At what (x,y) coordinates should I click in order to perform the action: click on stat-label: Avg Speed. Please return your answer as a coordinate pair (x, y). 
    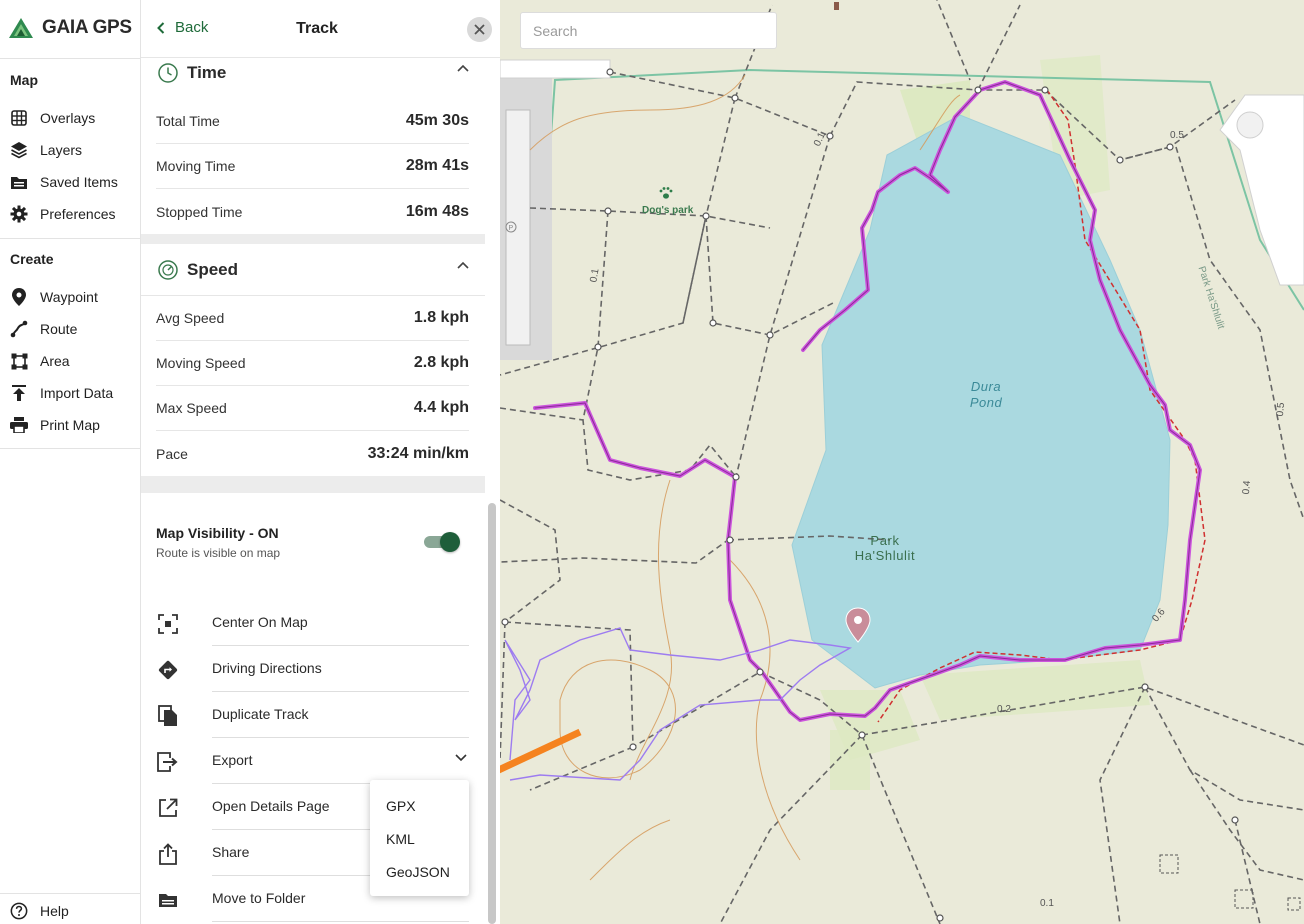
    Looking at the image, I should click on (190, 318).